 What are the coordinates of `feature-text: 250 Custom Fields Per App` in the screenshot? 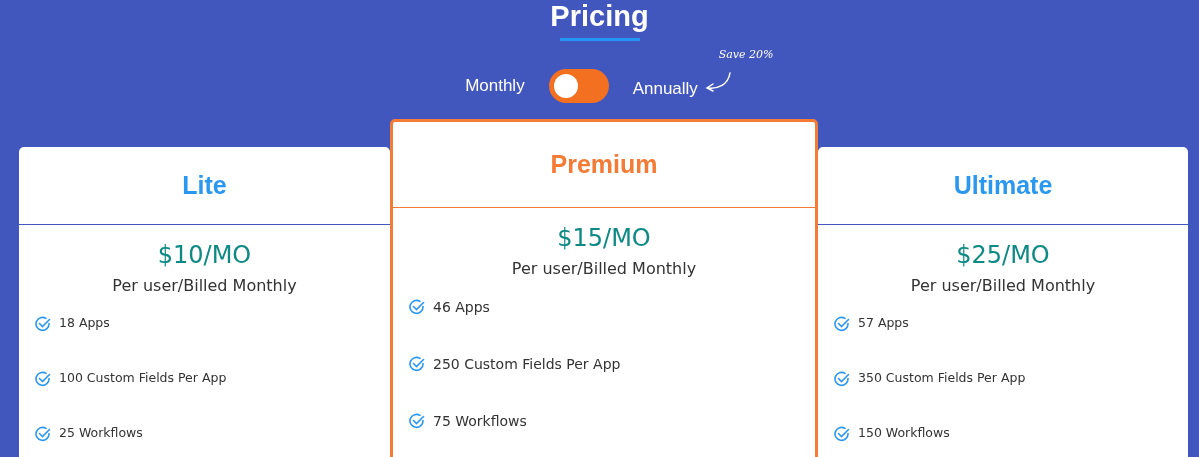 It's located at (527, 364).